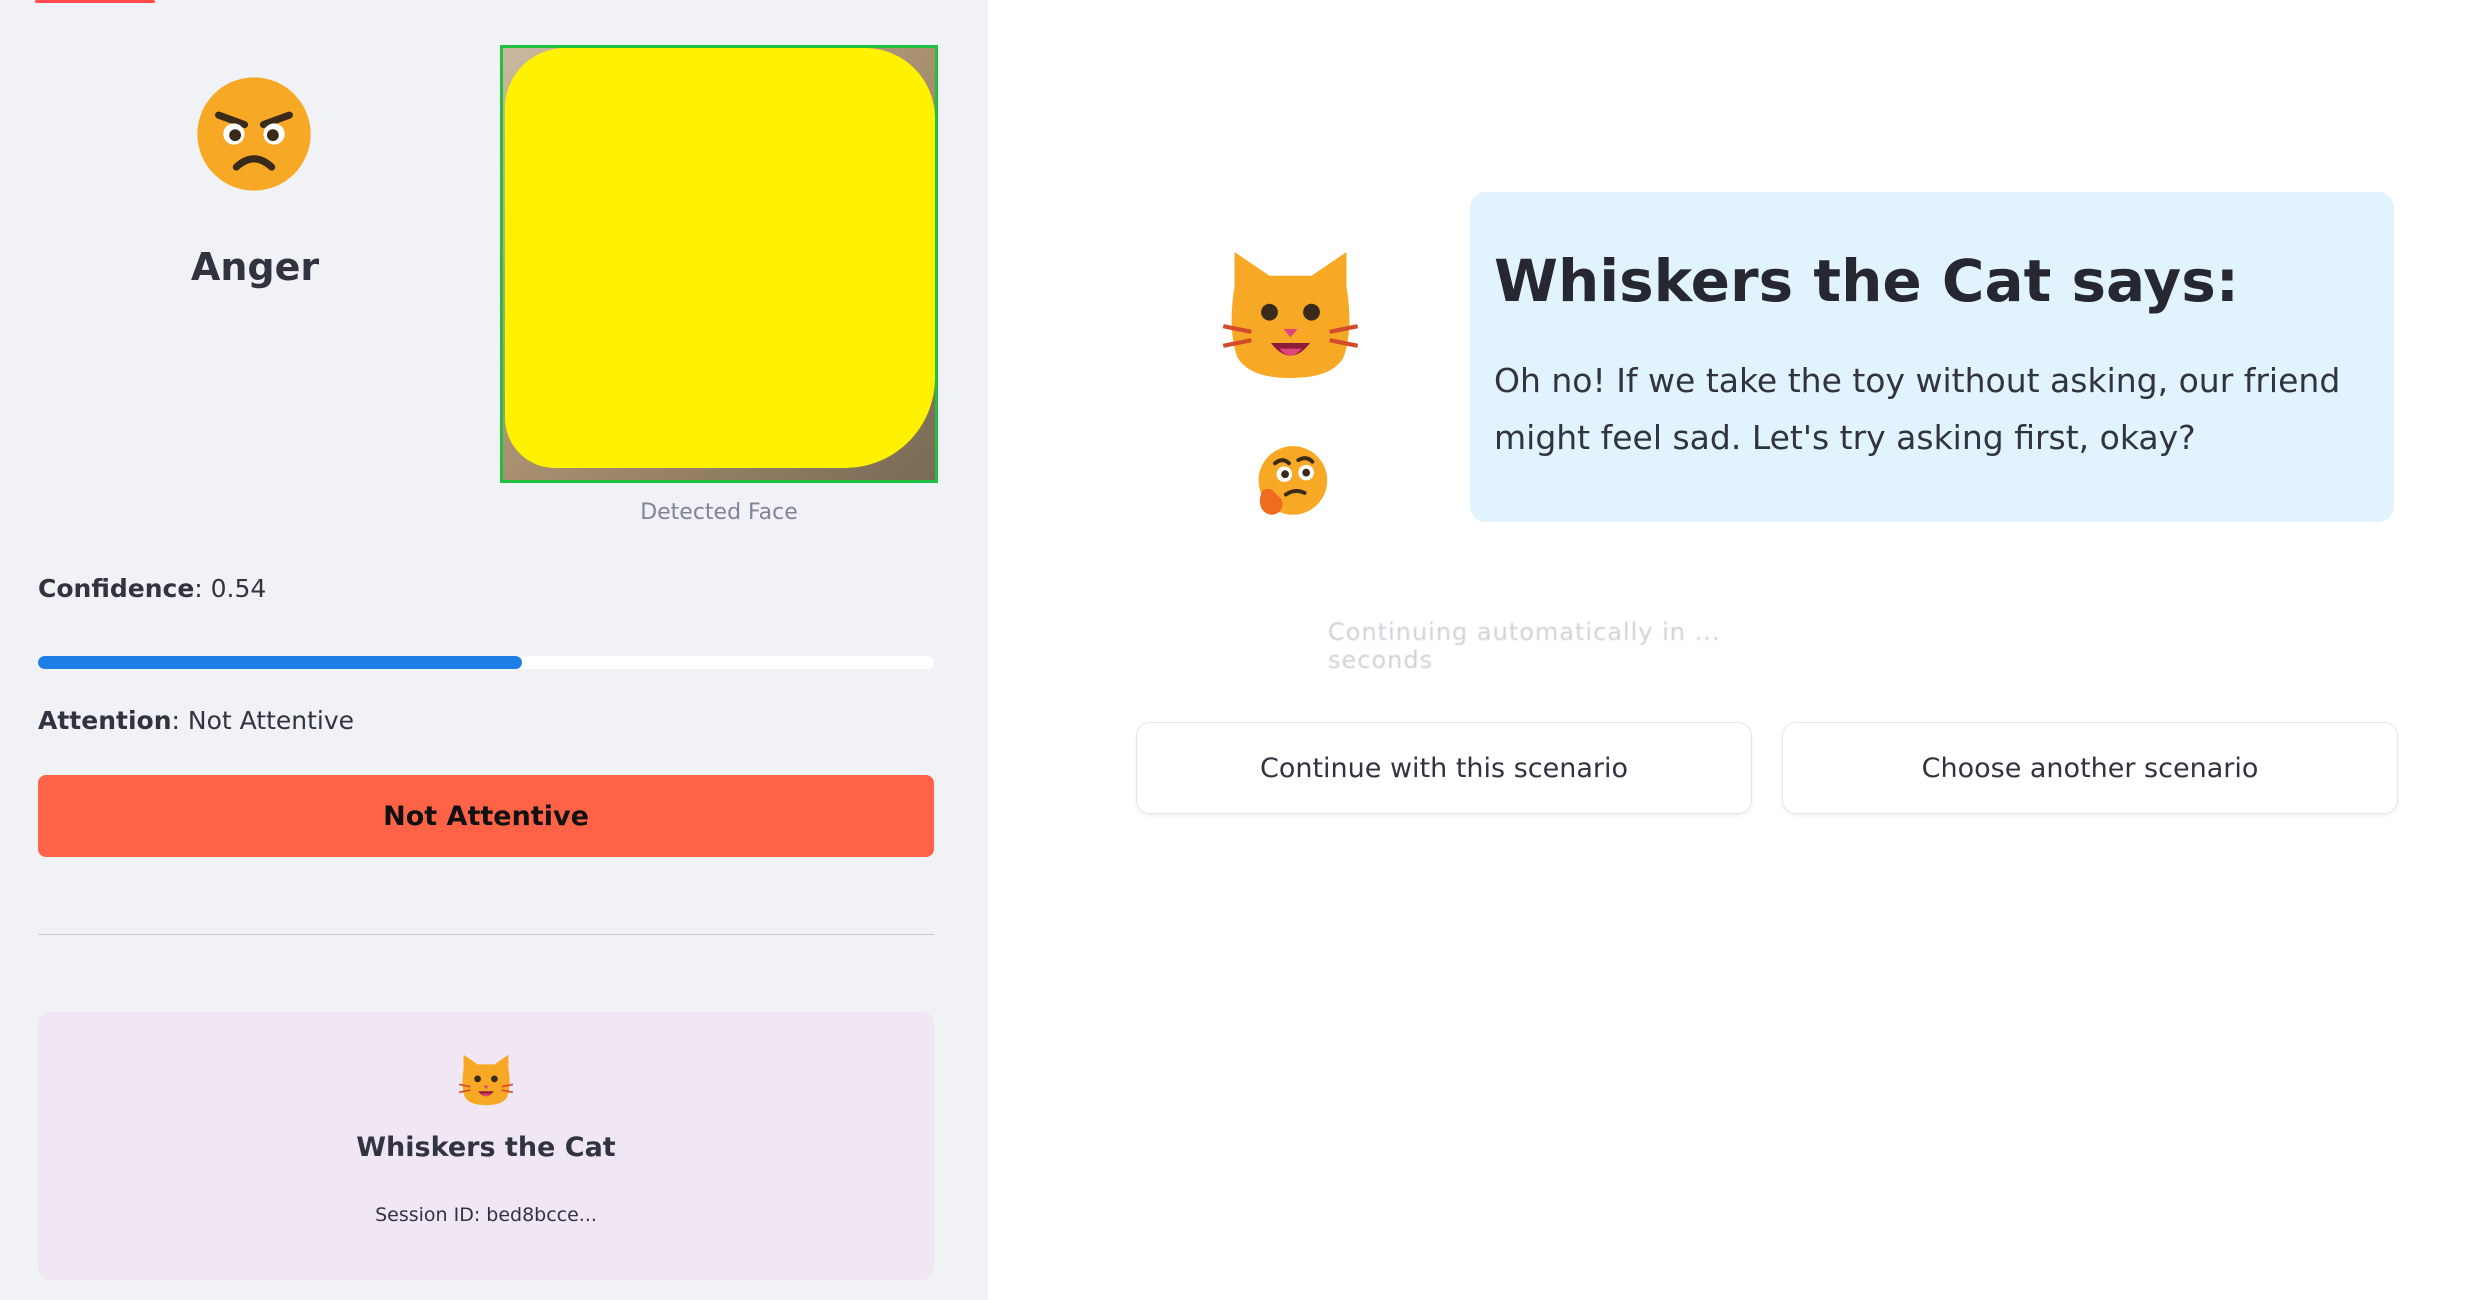 Image resolution: width=2486 pixels, height=1300 pixels. What do you see at coordinates (486, 816) in the screenshot?
I see `attention-status-banner: Not Attentive` at bounding box center [486, 816].